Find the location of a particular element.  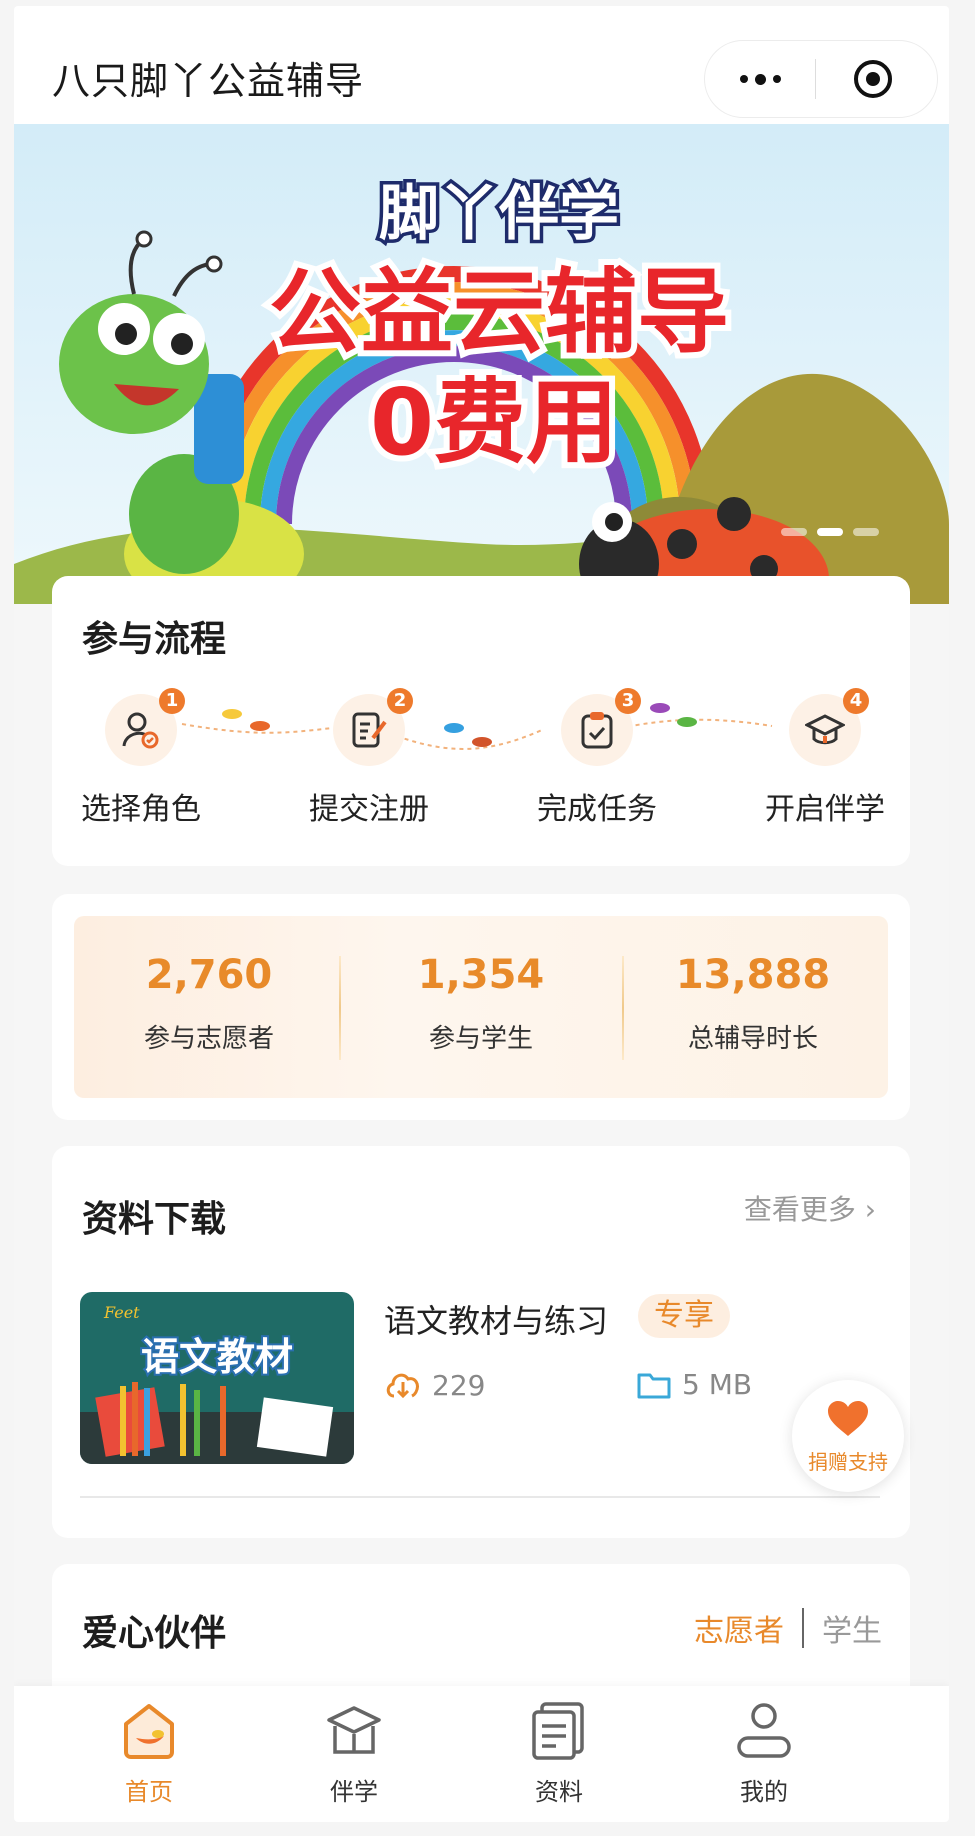

tab-materials: 资料 is located at coordinates (559, 1753).